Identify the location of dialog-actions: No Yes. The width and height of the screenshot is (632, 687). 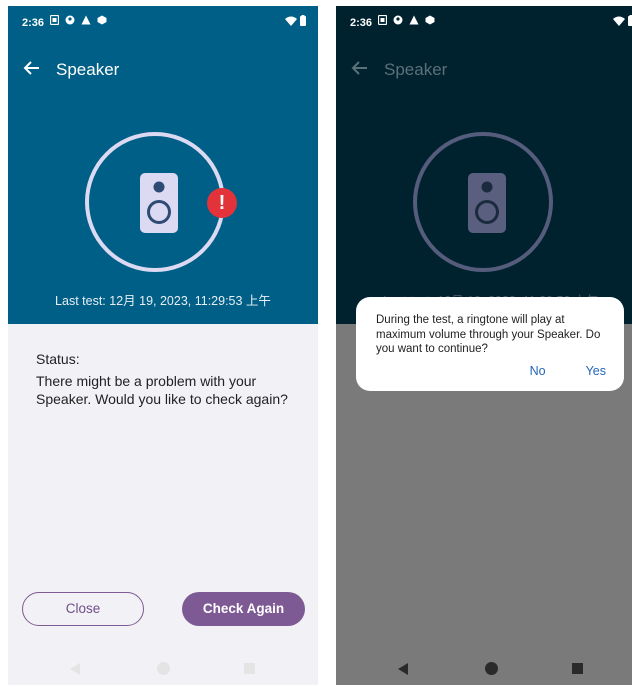
(568, 371).